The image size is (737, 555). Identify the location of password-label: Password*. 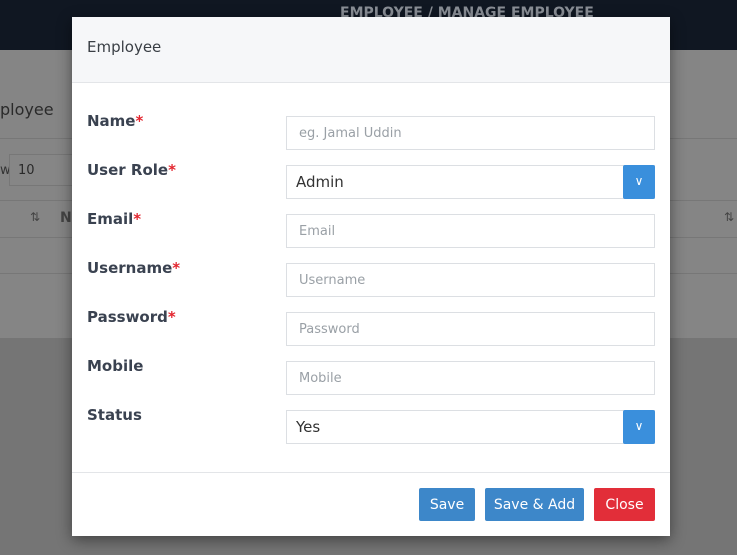
(131, 317).